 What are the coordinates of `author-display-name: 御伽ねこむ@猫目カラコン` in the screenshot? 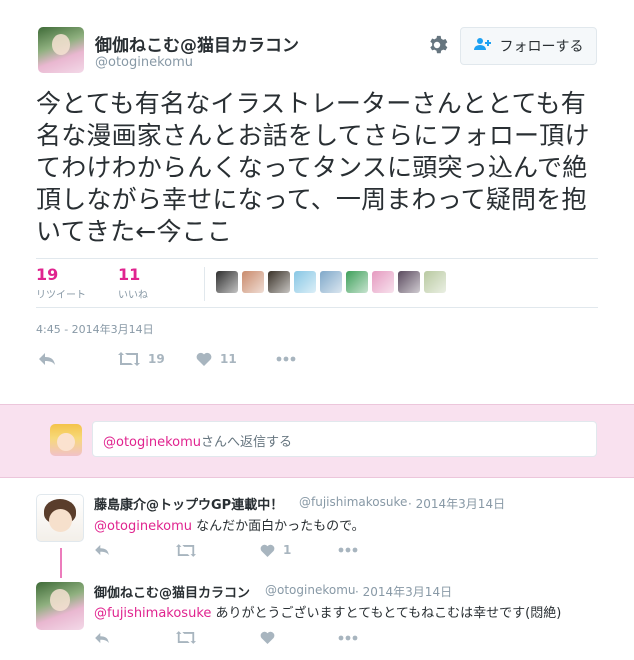 It's located at (197, 43).